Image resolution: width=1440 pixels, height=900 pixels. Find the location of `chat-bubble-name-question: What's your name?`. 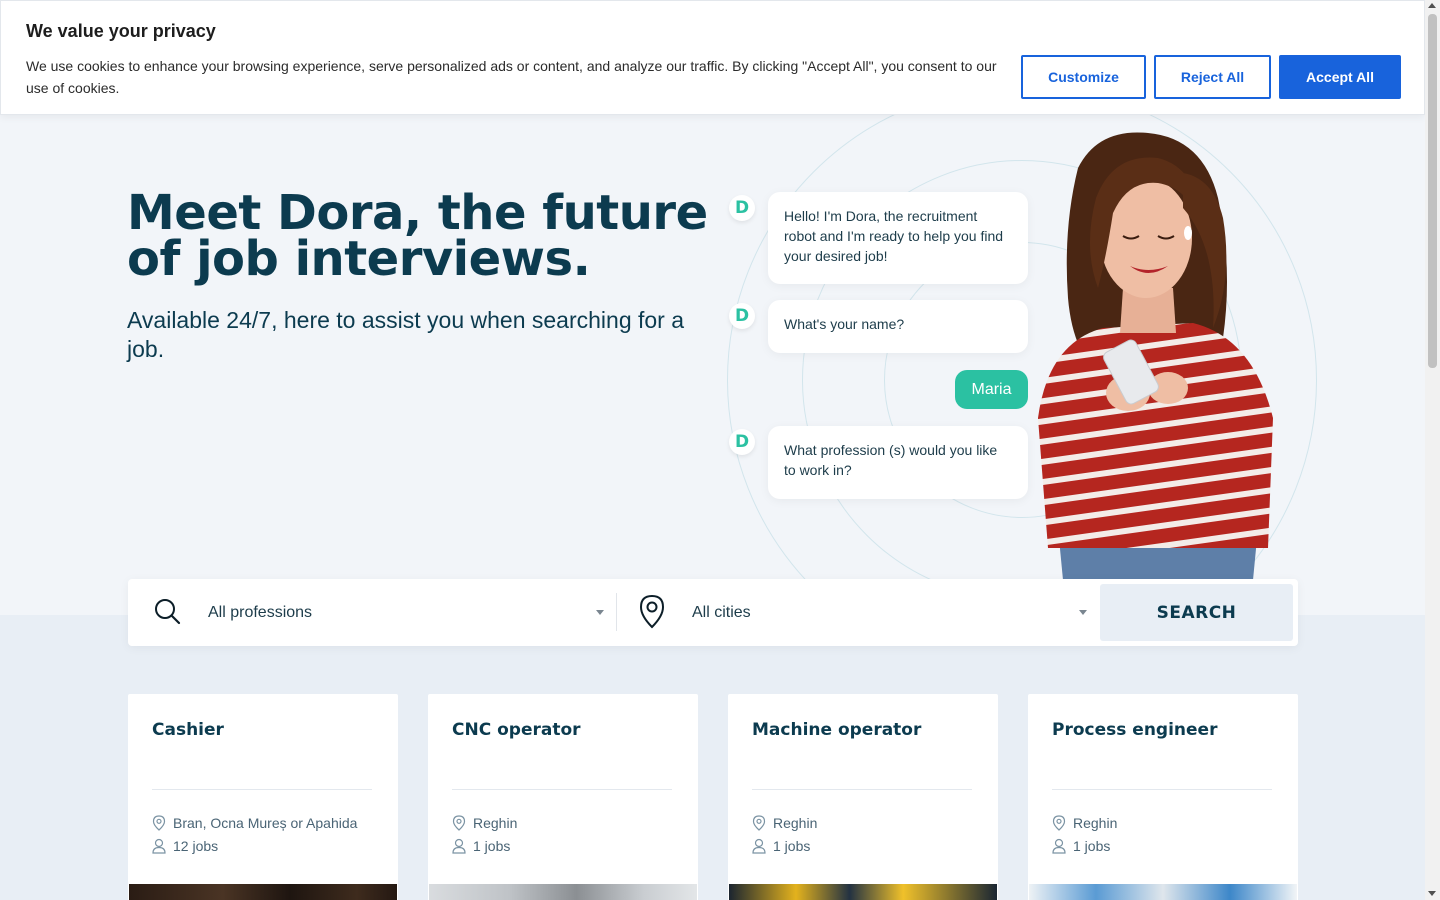

chat-bubble-name-question: What's your name? is located at coordinates (898, 326).